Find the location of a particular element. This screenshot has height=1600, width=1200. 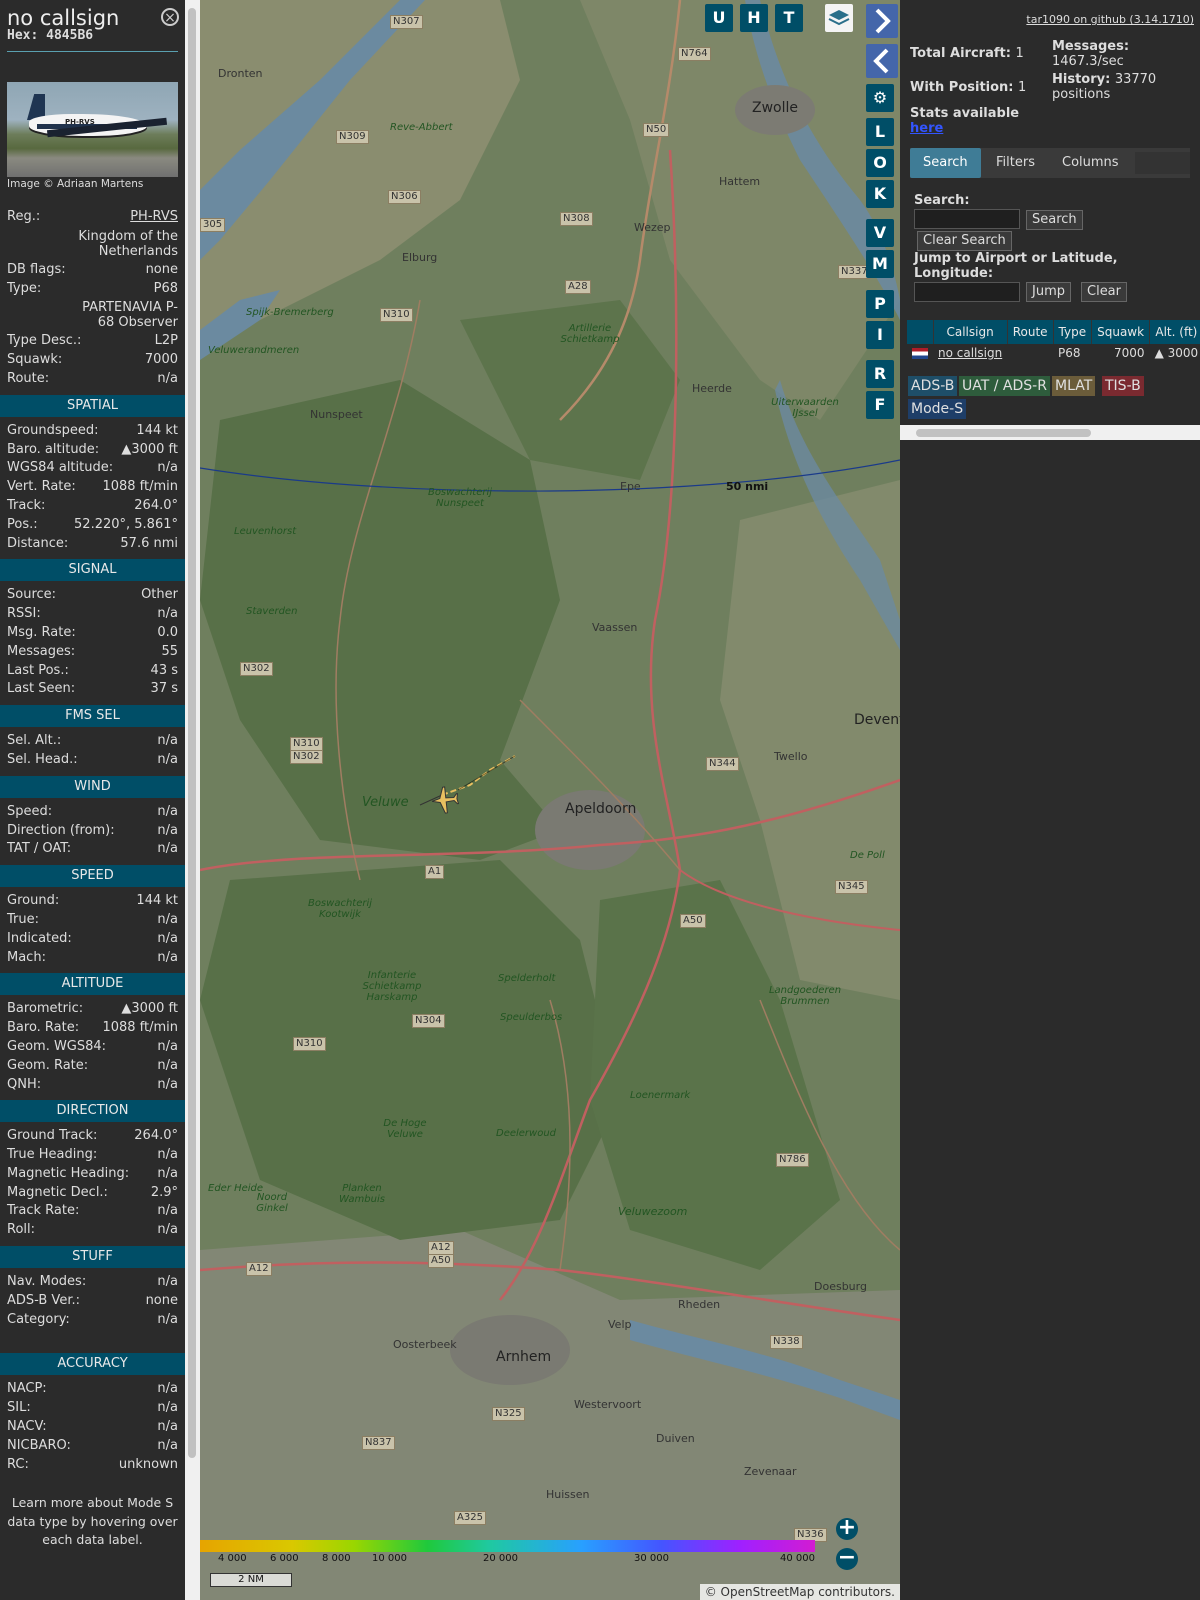

info-row: Magnetic Decl.: 2.9° is located at coordinates (92, 1193).